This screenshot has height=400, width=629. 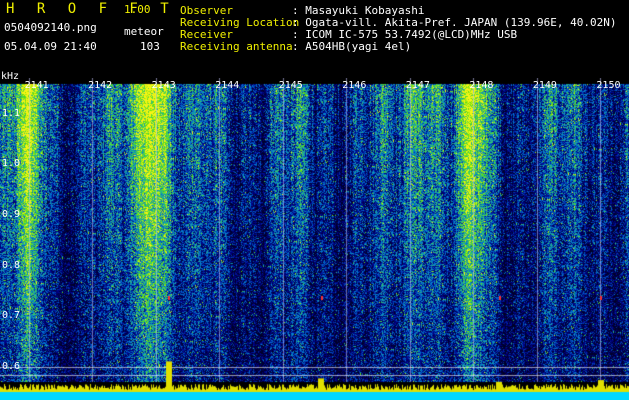 I want to click on y-tick-label: 0.6, so click(x=11, y=366).